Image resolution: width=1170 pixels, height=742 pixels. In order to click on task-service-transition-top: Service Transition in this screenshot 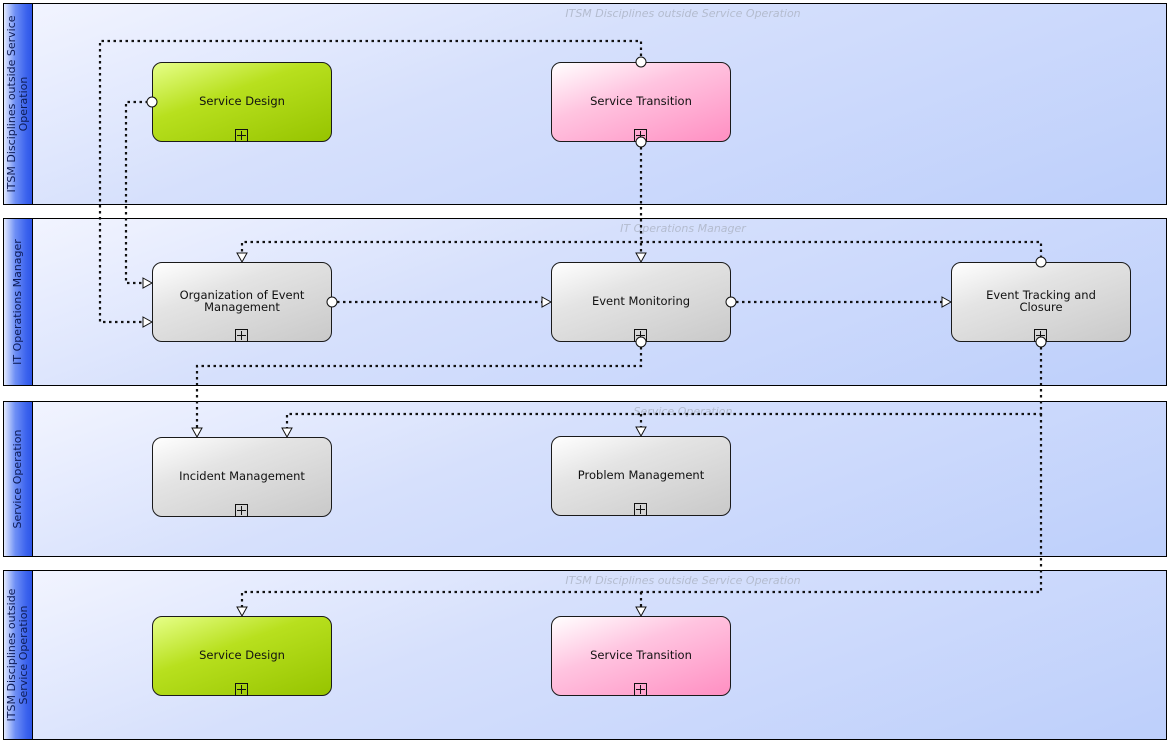, I will do `click(641, 102)`.